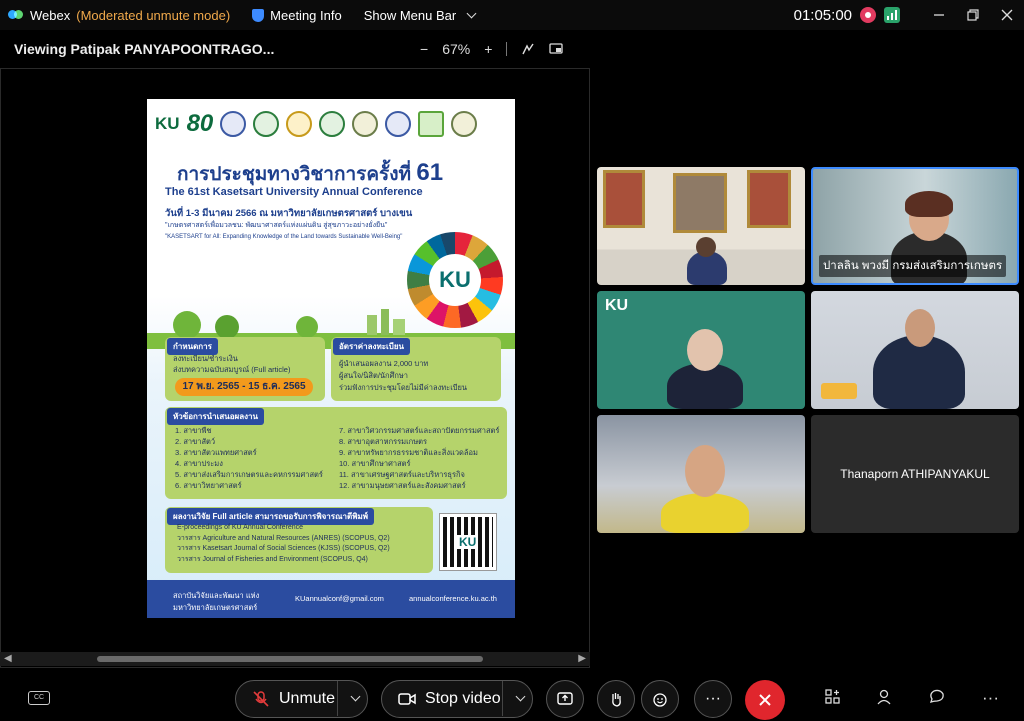  Describe the element at coordinates (556, 49) in the screenshot. I see `pop-out-icon` at that location.